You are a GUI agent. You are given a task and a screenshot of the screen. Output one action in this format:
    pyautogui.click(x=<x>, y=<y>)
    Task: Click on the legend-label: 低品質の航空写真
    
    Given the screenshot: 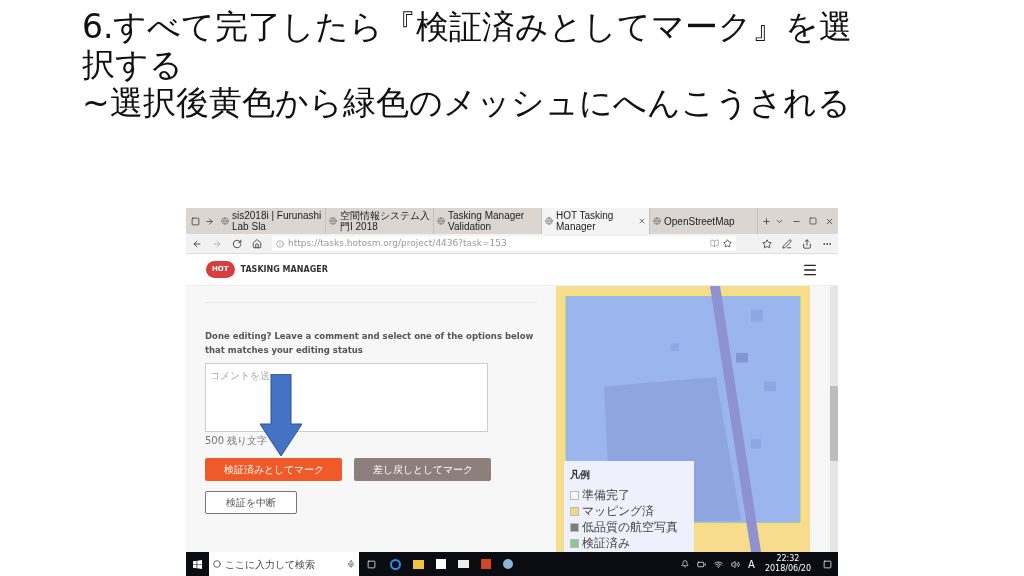 What is the action you would take?
    pyautogui.click(x=630, y=527)
    